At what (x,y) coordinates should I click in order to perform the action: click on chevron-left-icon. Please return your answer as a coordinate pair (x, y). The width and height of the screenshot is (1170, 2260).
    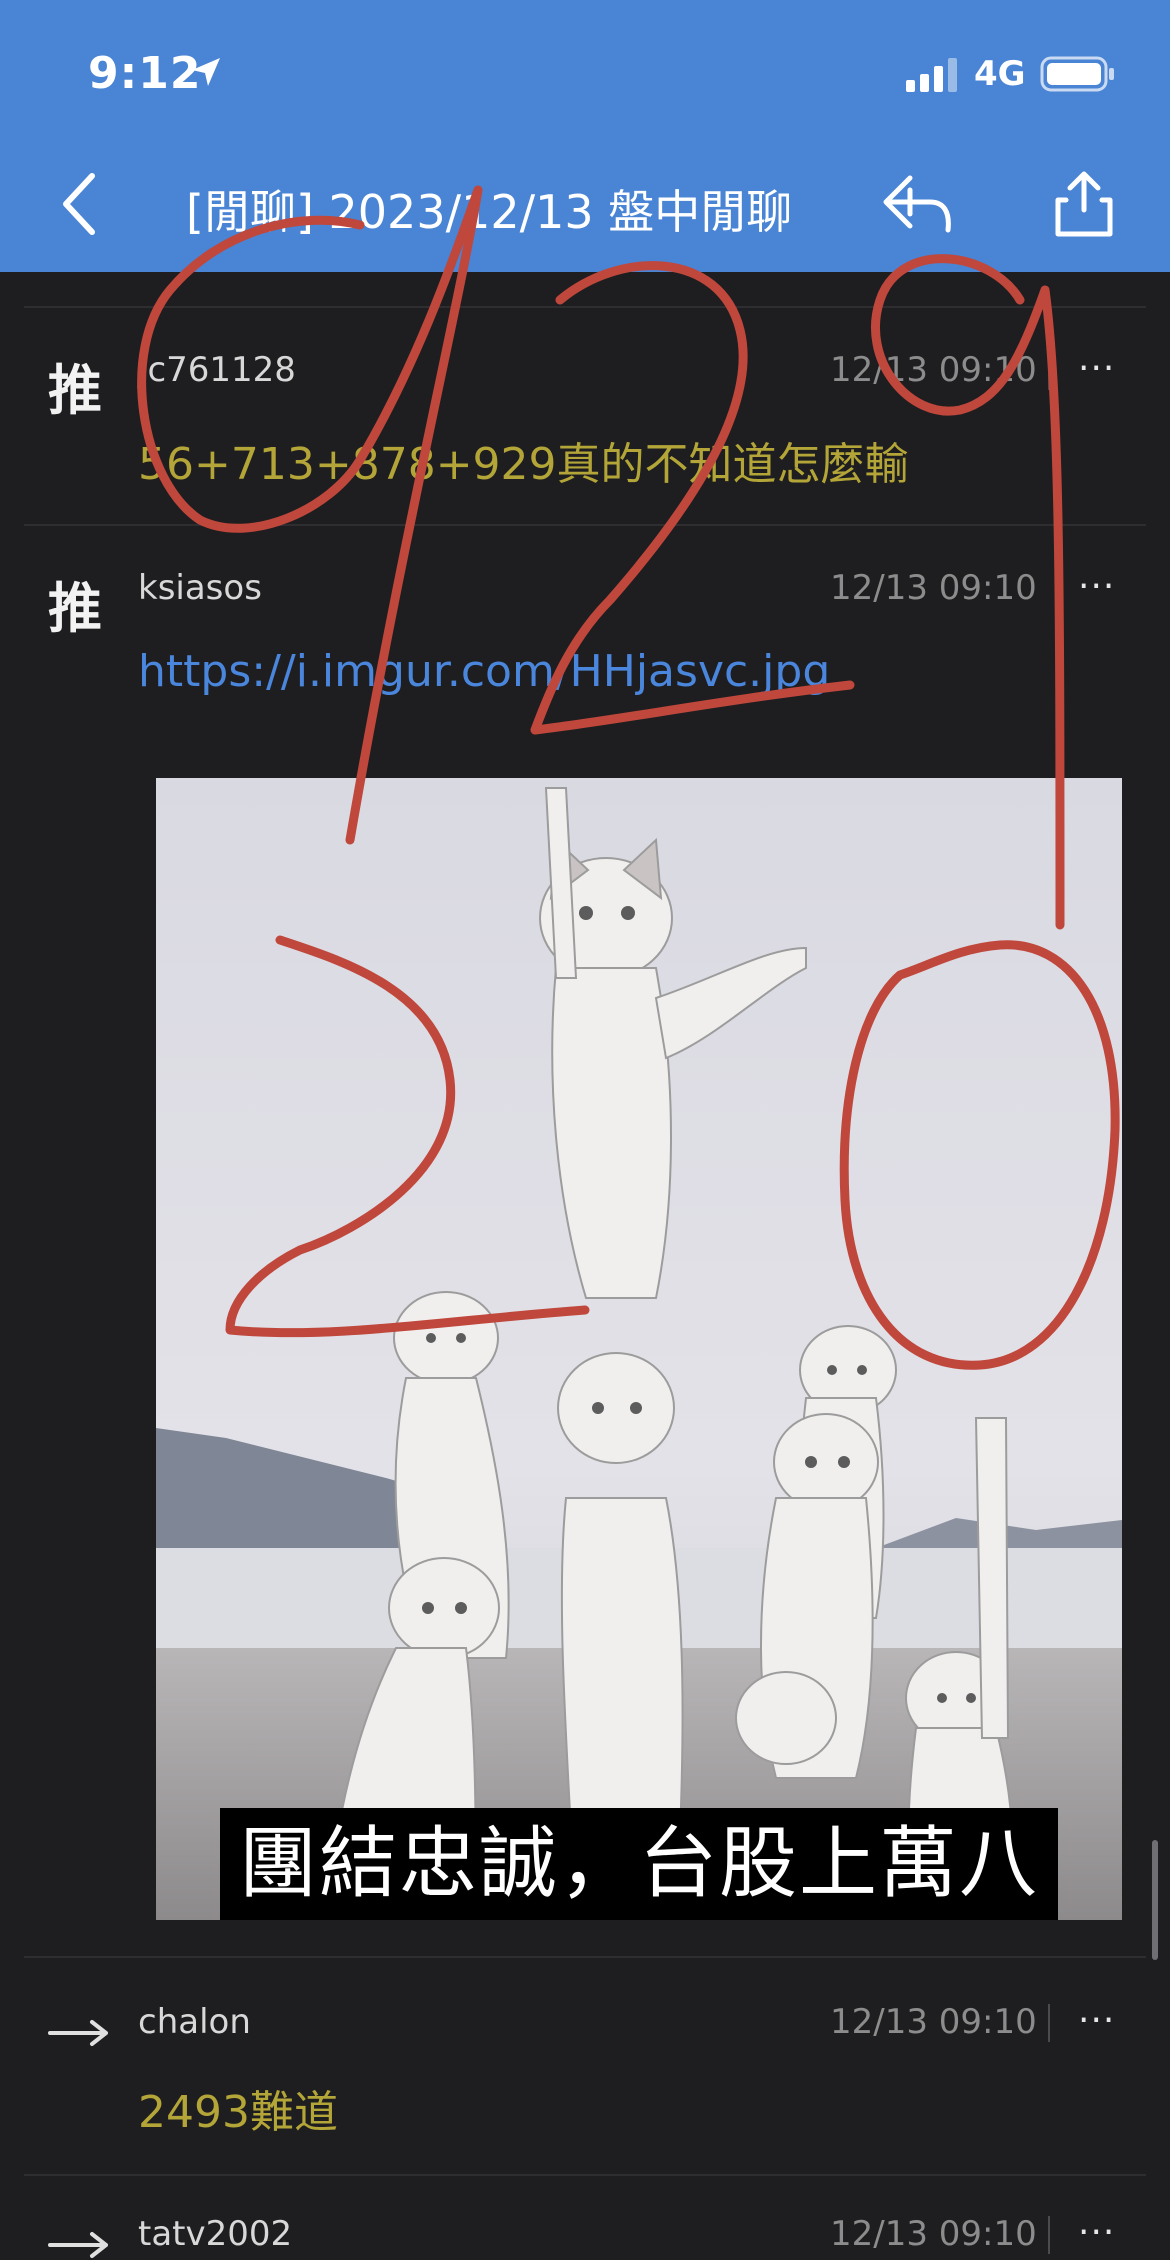
    Looking at the image, I should click on (80, 204).